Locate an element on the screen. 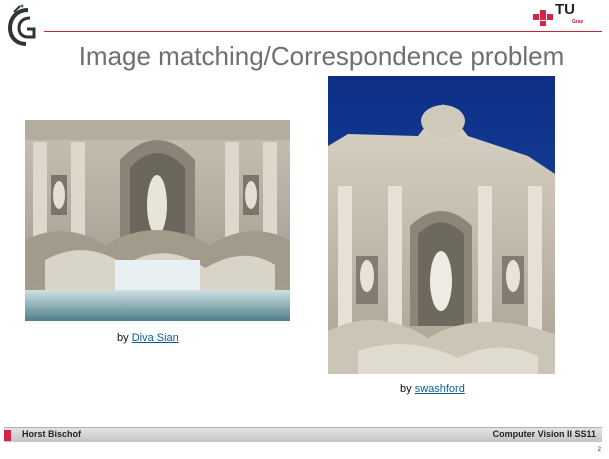  author-link-swashford: swashford is located at coordinates (440, 389).